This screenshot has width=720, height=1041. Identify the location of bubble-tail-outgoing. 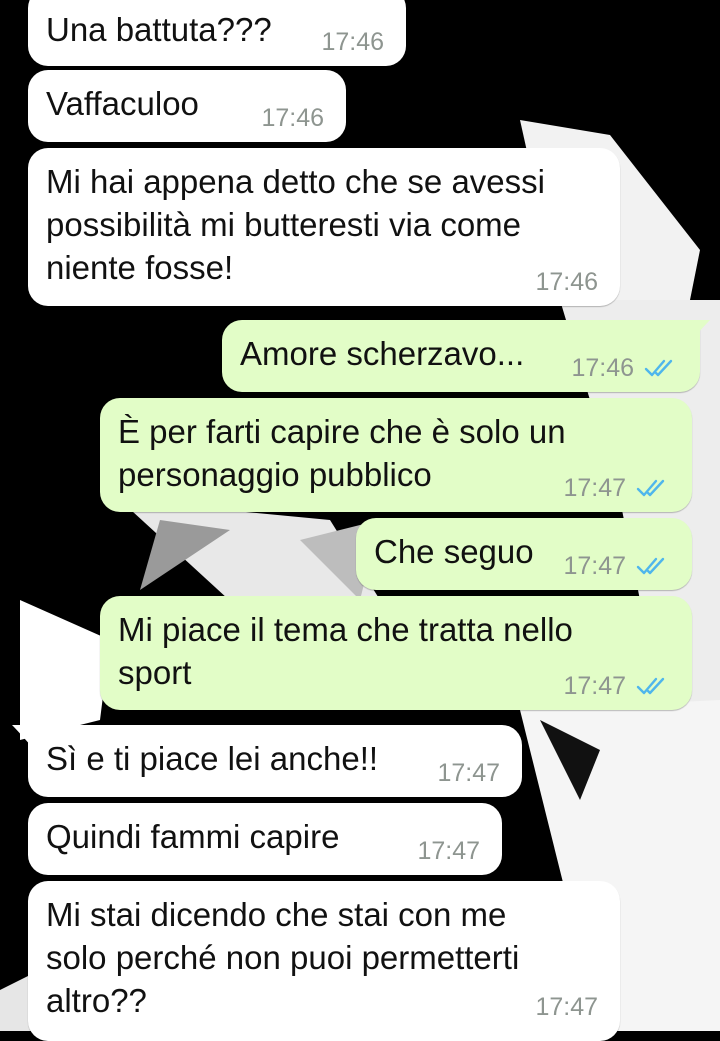
(700, 331).